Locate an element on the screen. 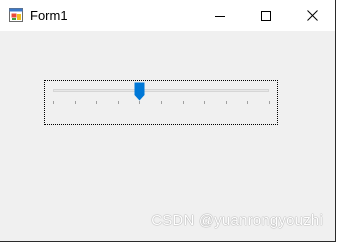 The width and height of the screenshot is (337, 243). winforms-app-icon is located at coordinates (16, 15).